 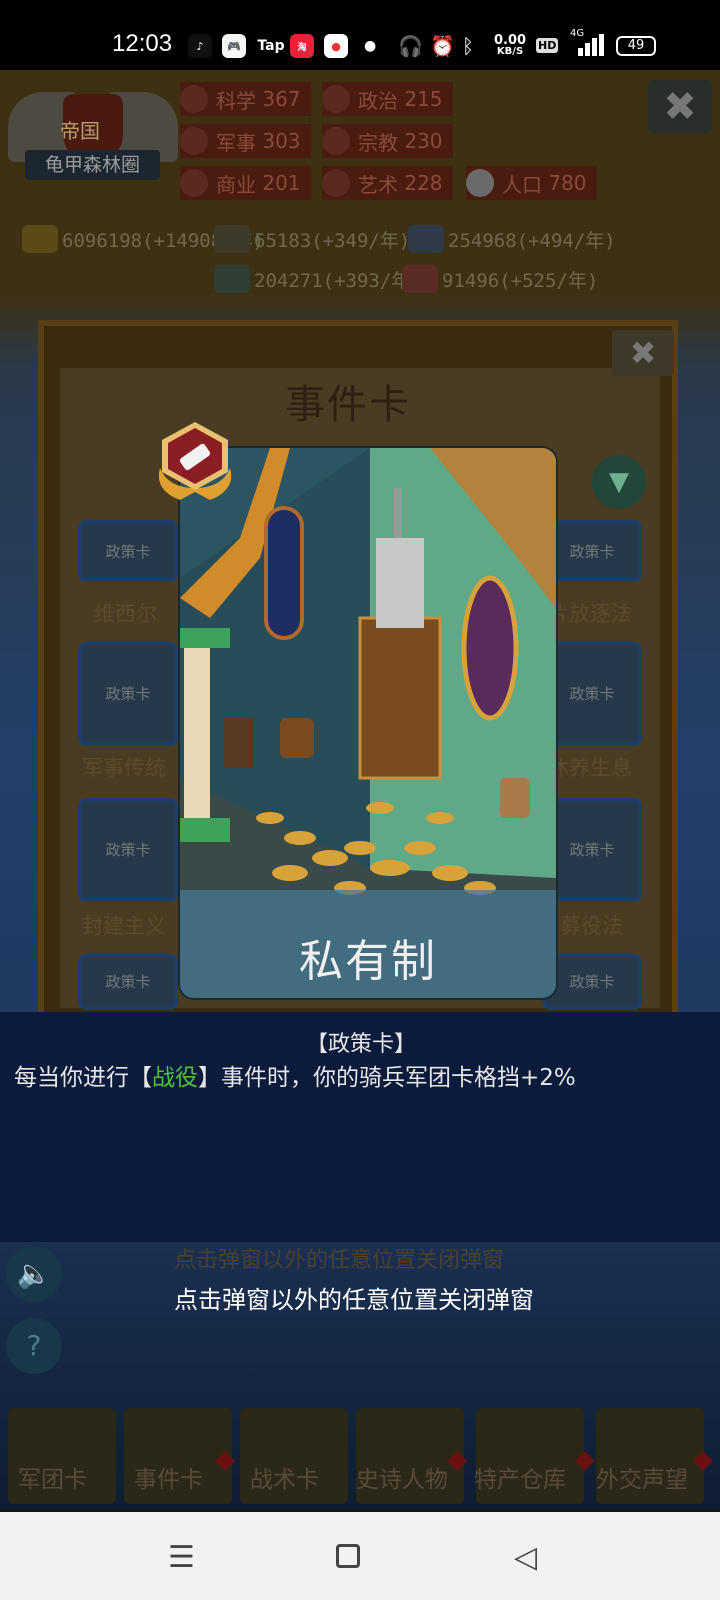 What do you see at coordinates (194, 99) in the screenshot?
I see `science-icon` at bounding box center [194, 99].